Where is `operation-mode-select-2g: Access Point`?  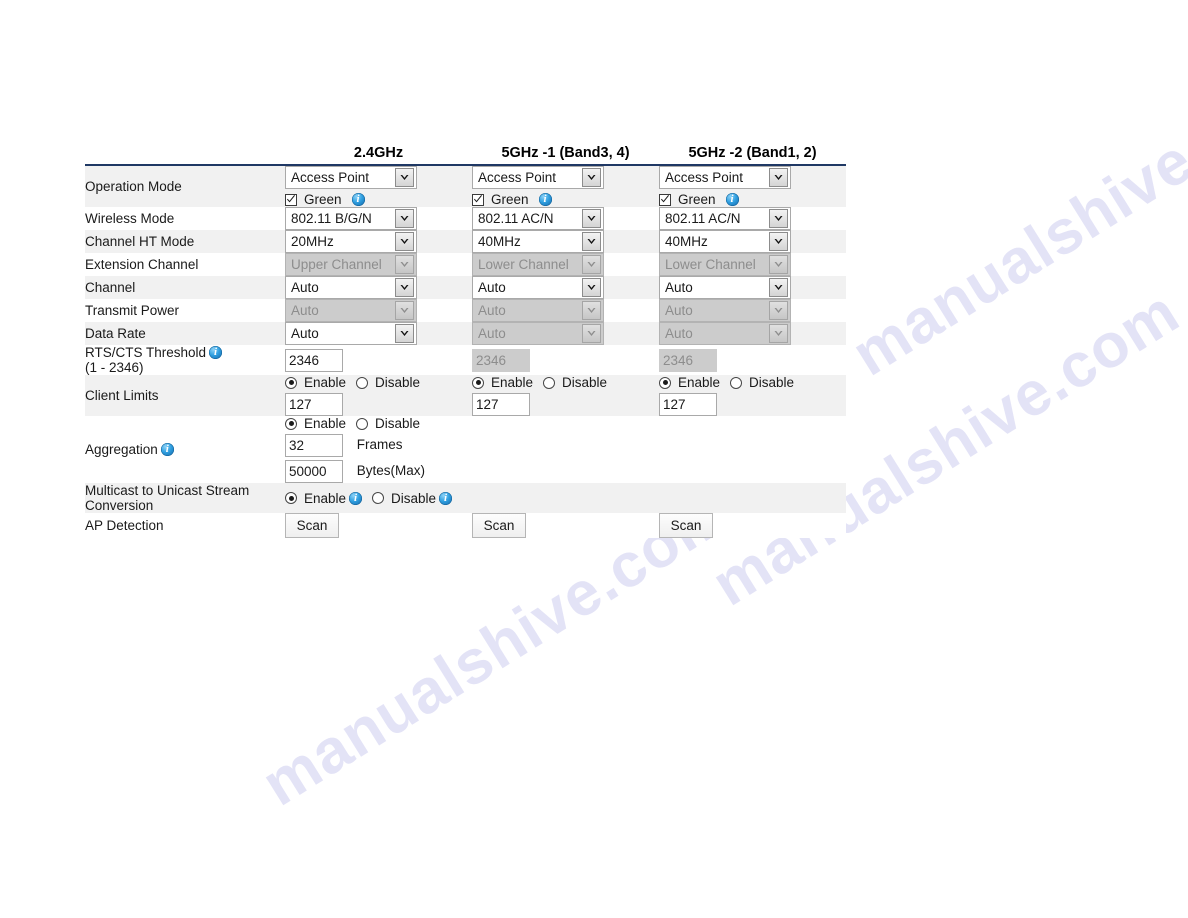
operation-mode-select-2g: Access Point is located at coordinates (351, 177).